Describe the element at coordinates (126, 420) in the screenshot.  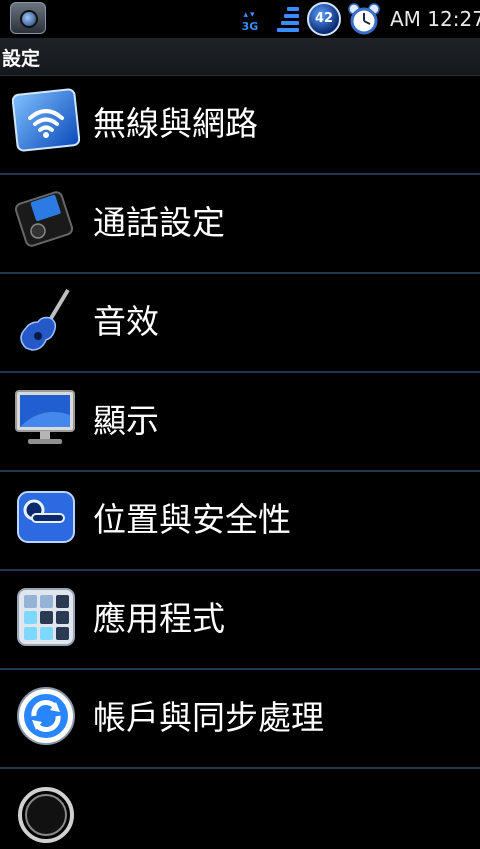
I see `settings-item-label: 顯示` at that location.